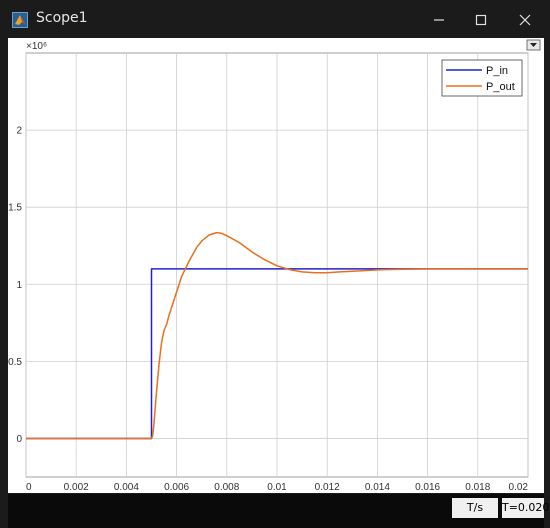  Describe the element at coordinates (126, 487) in the screenshot. I see `x-tick-label: 0.004` at that location.